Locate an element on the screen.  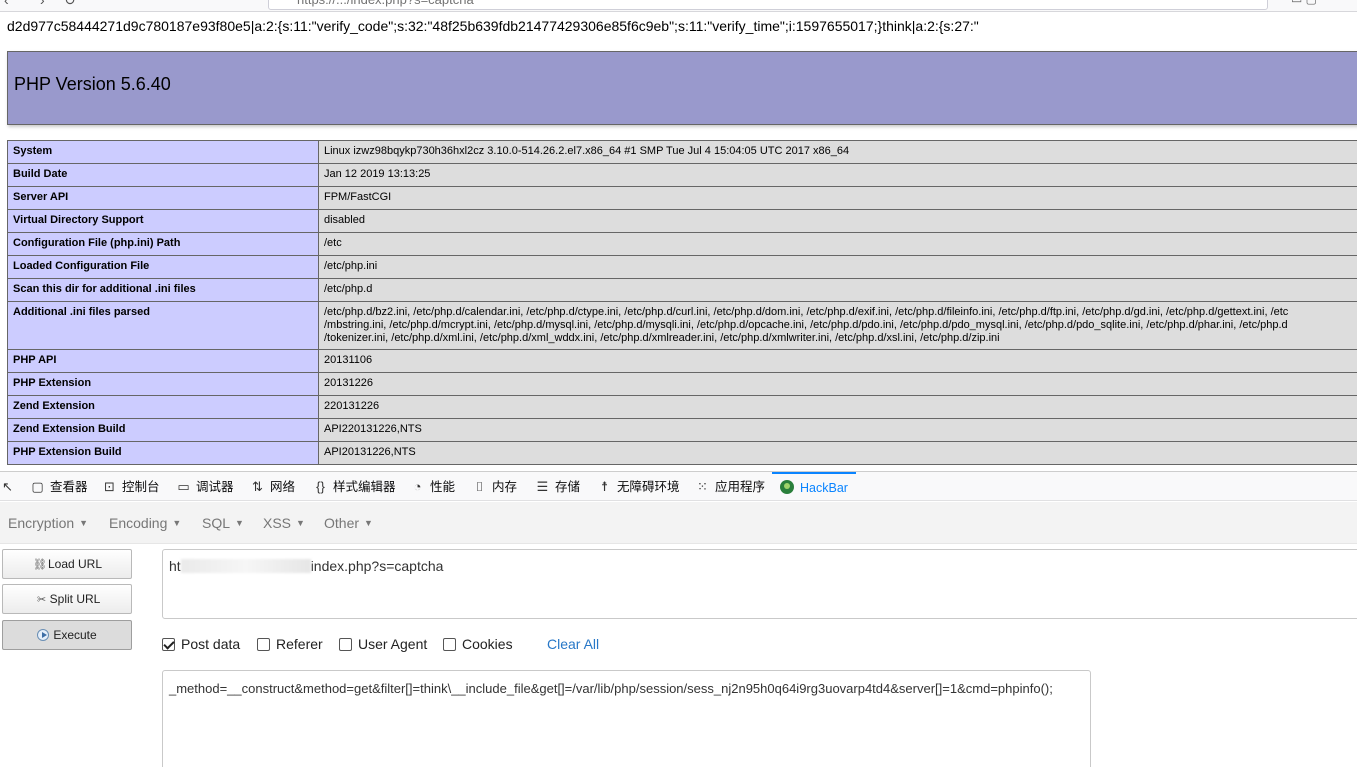
phpinfo-row: PHP API 20131106 is located at coordinates (682, 361).